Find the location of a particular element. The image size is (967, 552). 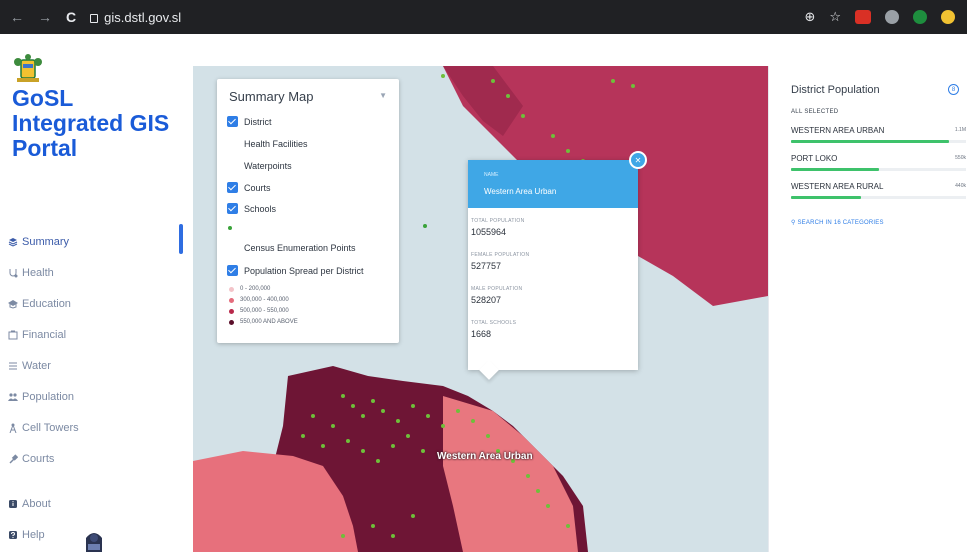

sidebar-item-label: Cell Towers is located at coordinates (50, 428).